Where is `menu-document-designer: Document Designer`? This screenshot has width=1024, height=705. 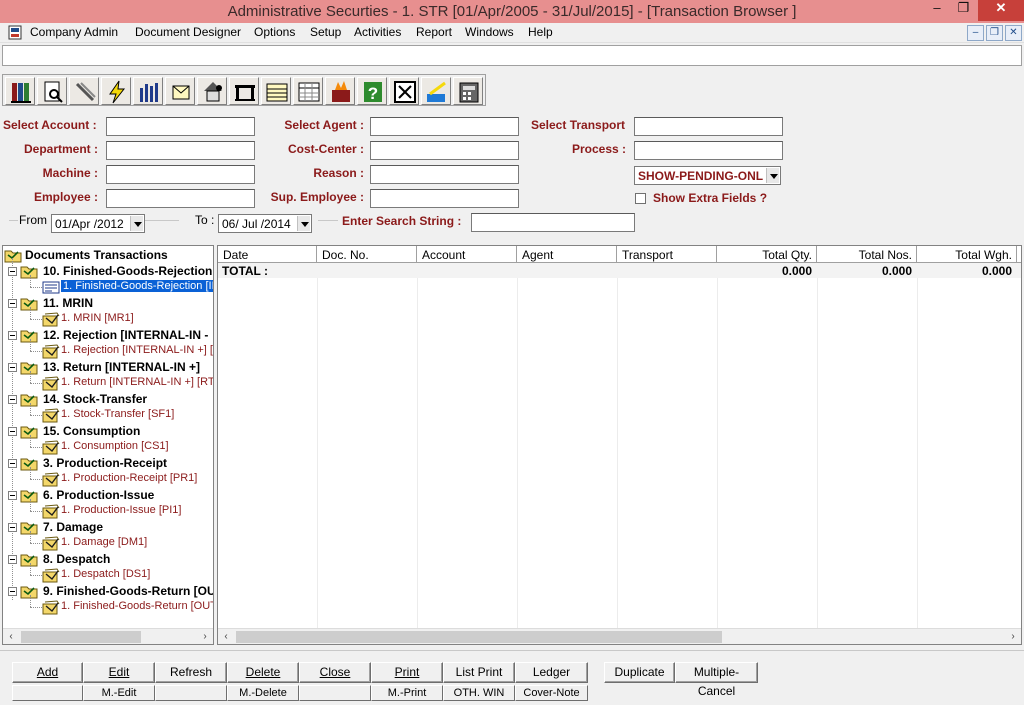
menu-document-designer: Document Designer is located at coordinates (188, 32).